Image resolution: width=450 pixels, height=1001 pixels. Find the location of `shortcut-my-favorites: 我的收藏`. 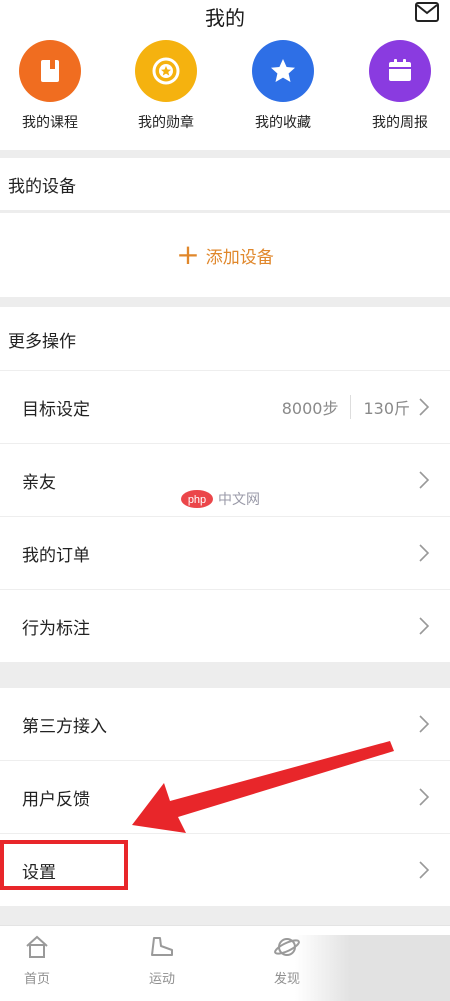

shortcut-my-favorites: 我的收藏 is located at coordinates (283, 90).